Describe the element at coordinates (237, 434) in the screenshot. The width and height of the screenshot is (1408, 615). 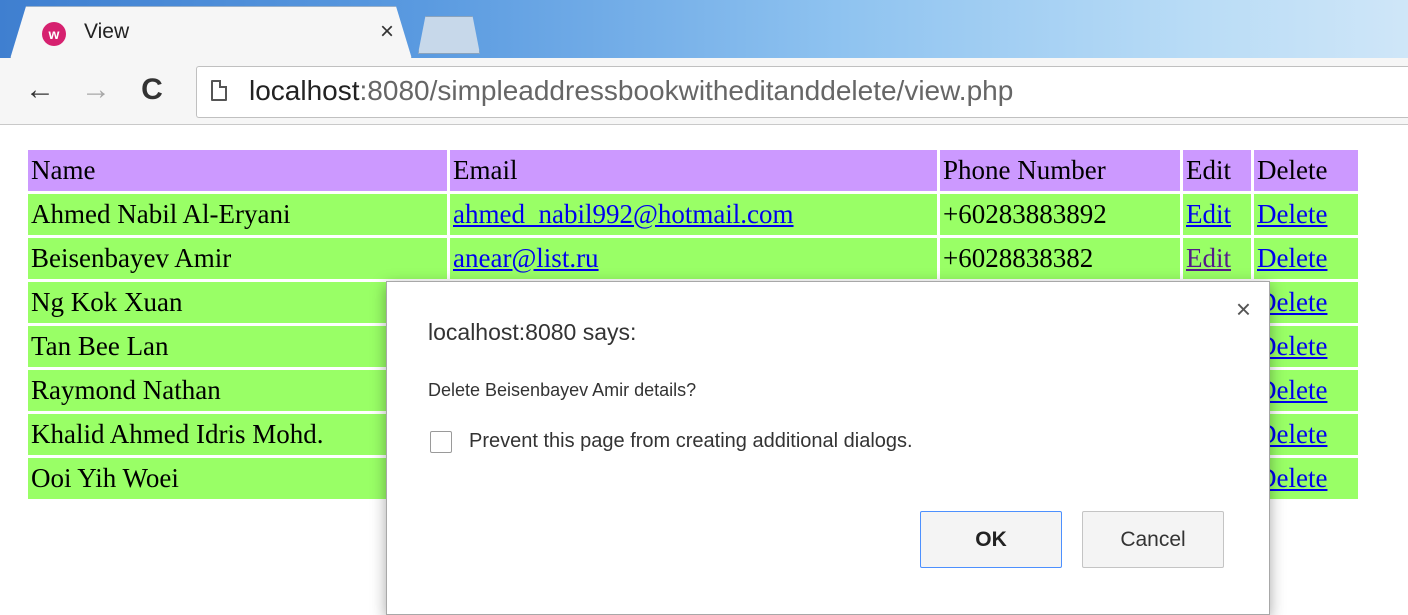
I see `cell-name: Khalid Ahmed Idris Mohd.` at that location.